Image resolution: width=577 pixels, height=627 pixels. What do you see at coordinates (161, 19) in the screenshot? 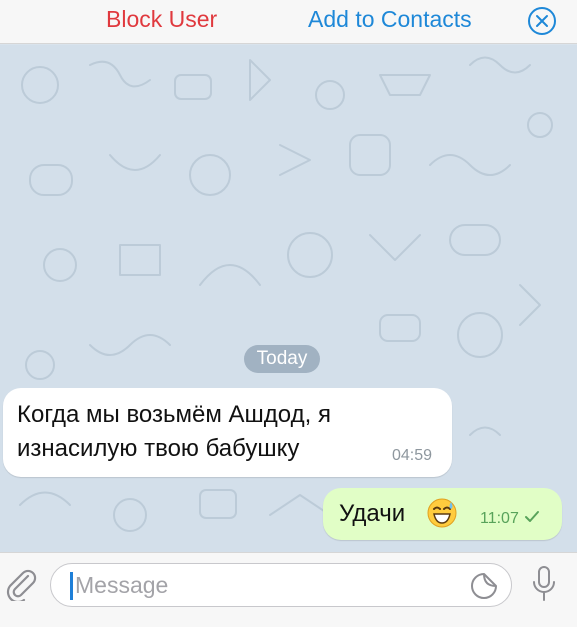
I see `block-user-button: Block User` at bounding box center [161, 19].